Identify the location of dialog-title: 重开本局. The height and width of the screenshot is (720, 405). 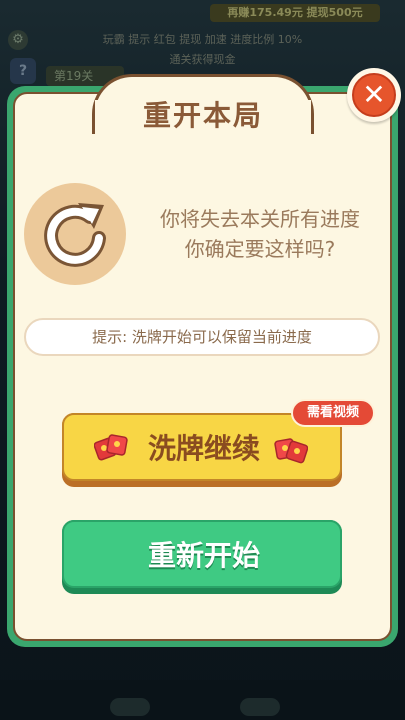
(202, 115).